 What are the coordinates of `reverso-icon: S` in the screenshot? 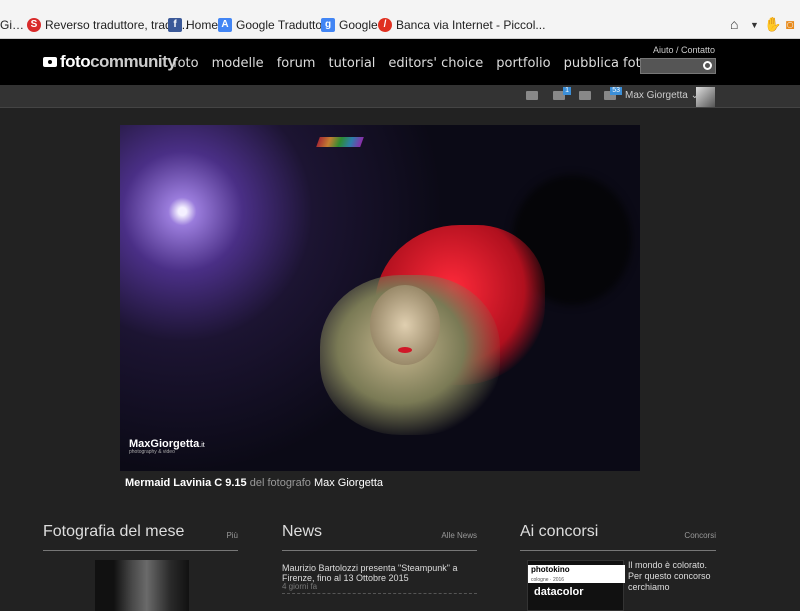 It's located at (34, 25).